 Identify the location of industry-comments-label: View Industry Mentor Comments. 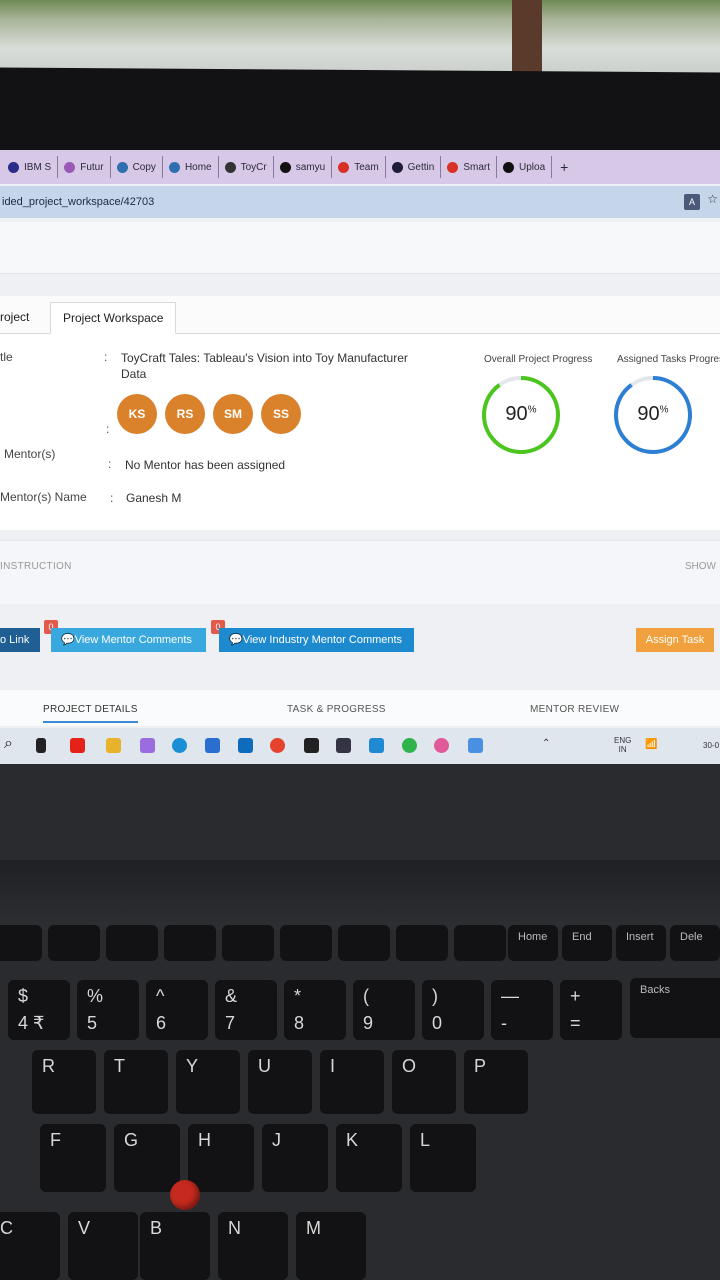
(322, 640).